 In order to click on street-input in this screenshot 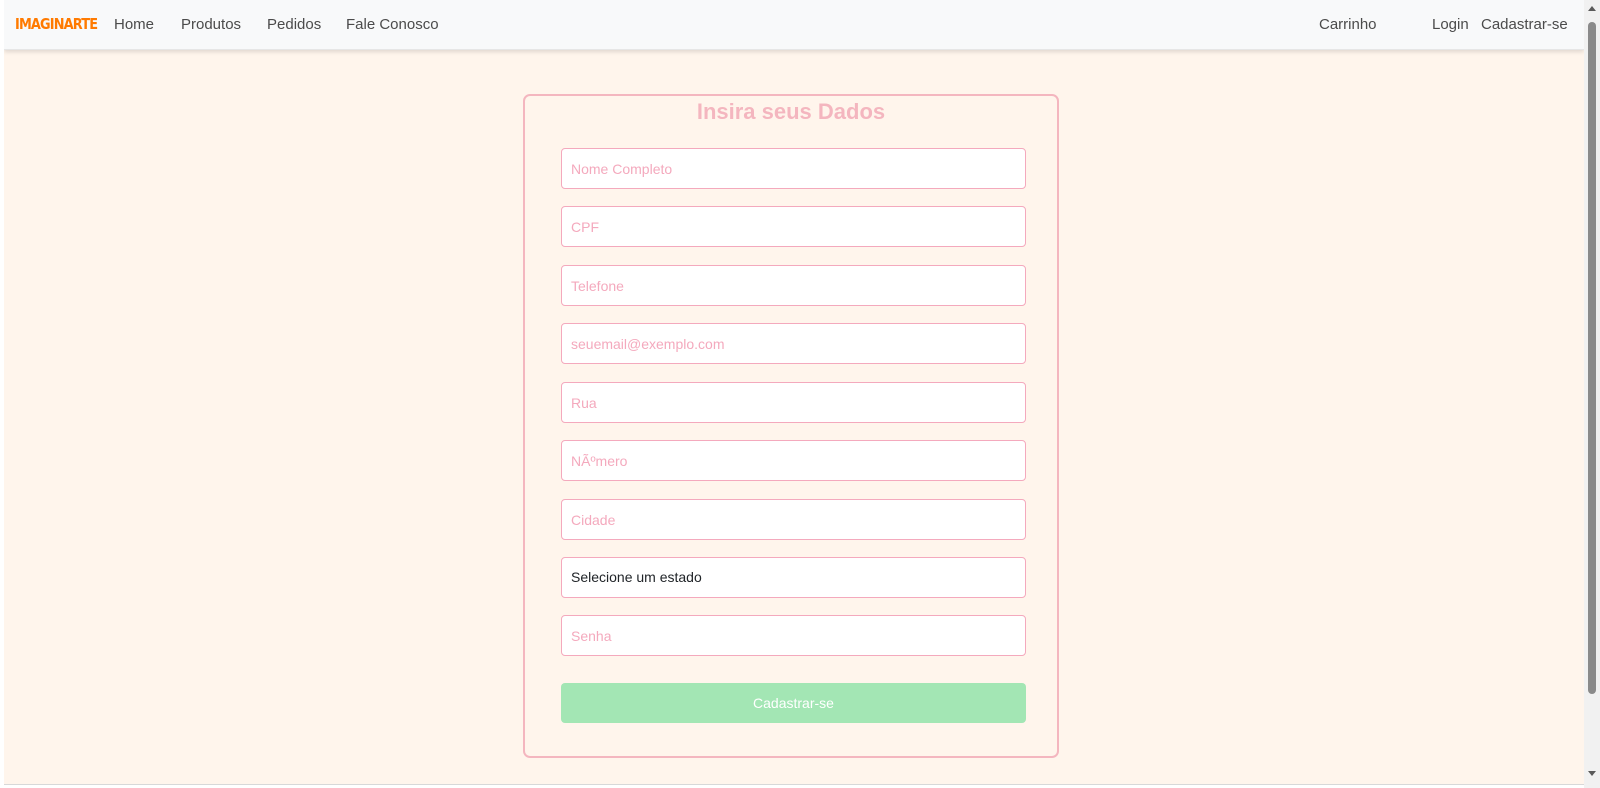, I will do `click(793, 402)`.